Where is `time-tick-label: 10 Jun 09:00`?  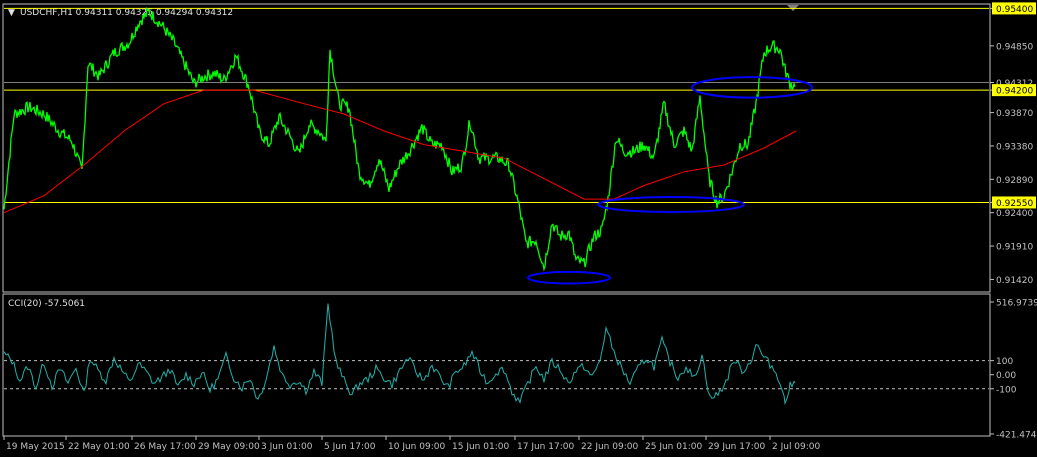
time-tick-label: 10 Jun 09:00 is located at coordinates (416, 447).